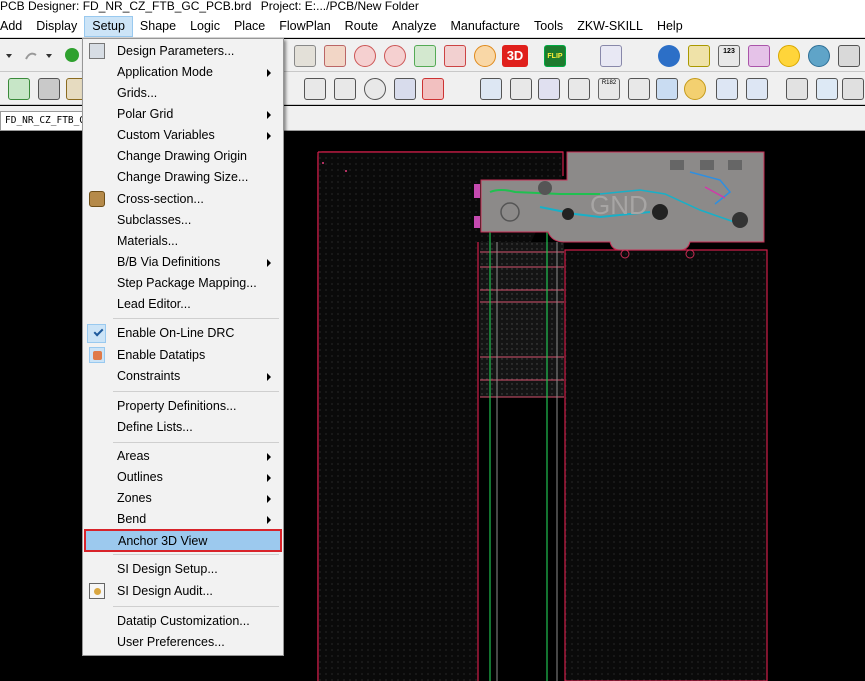 The height and width of the screenshot is (681, 865). I want to click on menu-setup: Setup, so click(108, 26).